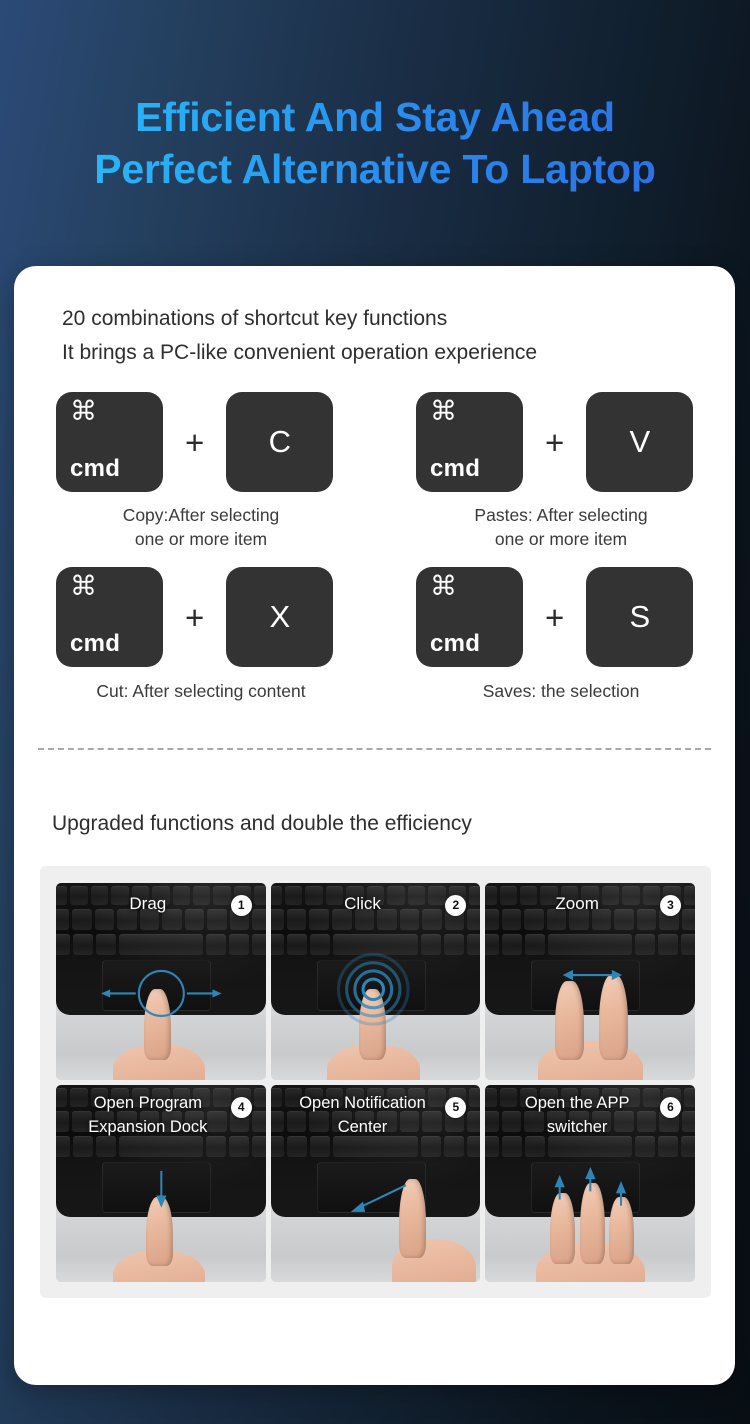 The image size is (750, 1424). What do you see at coordinates (161, 1183) in the screenshot?
I see `gesture-cell-open-program-dock: Open Program Expansion Dock 4` at bounding box center [161, 1183].